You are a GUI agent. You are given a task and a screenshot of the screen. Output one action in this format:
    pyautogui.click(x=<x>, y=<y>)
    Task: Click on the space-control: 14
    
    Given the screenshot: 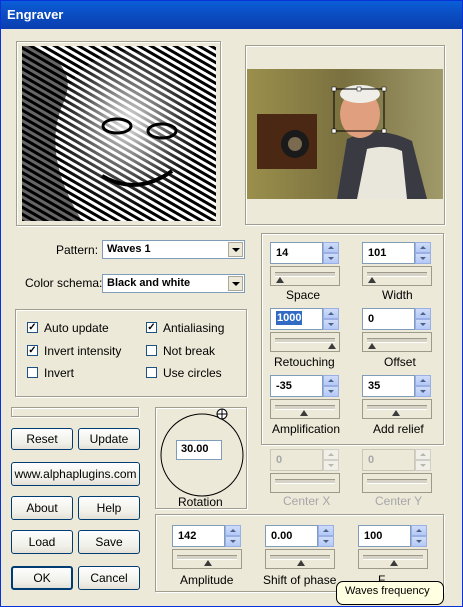 What is the action you would take?
    pyautogui.click(x=305, y=265)
    